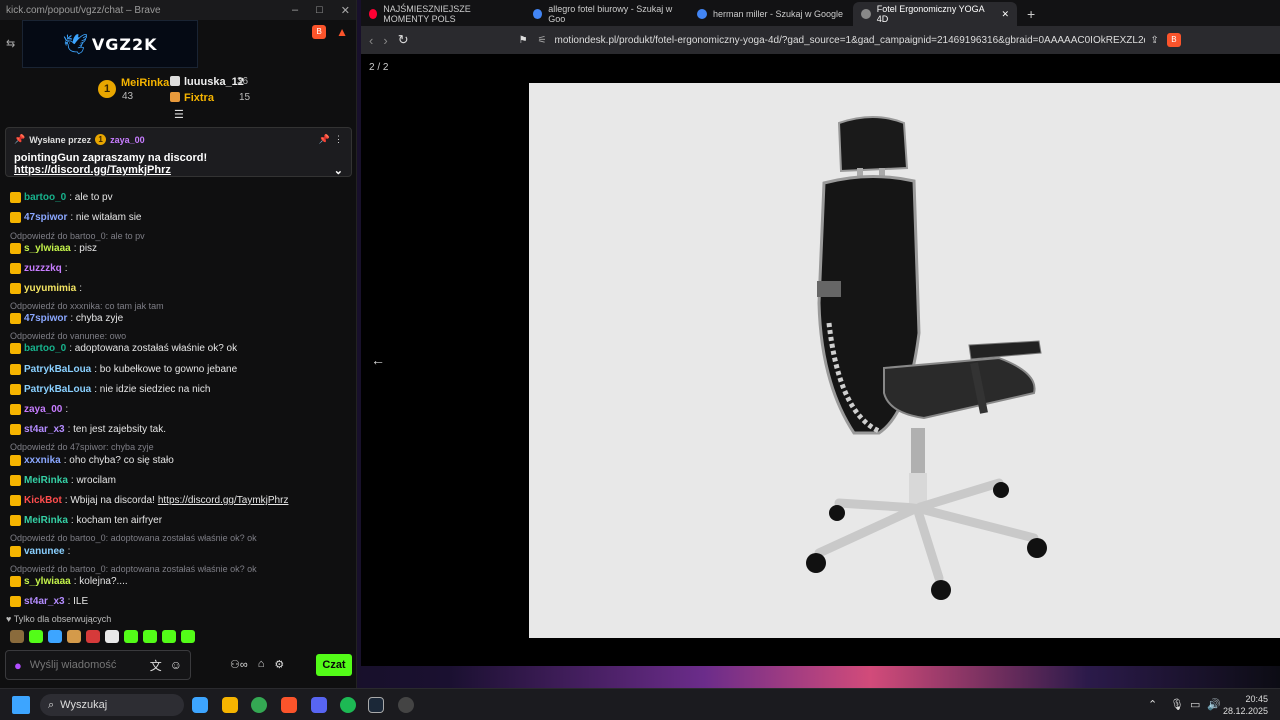 Image resolution: width=1280 pixels, height=720 pixels. I want to click on chat-message: yuyumimia:, so click(46, 288).